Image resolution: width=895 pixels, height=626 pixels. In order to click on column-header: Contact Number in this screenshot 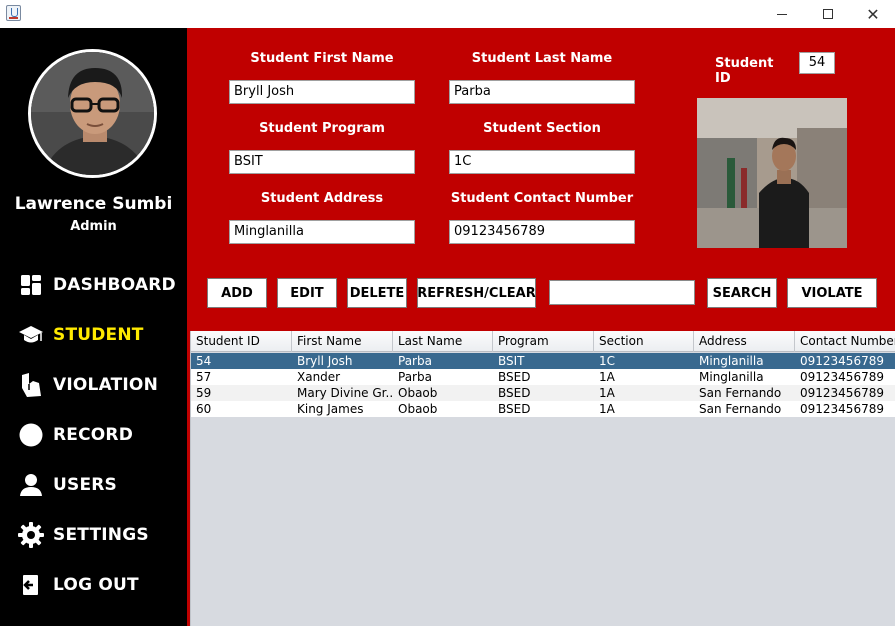, I will do `click(845, 341)`.